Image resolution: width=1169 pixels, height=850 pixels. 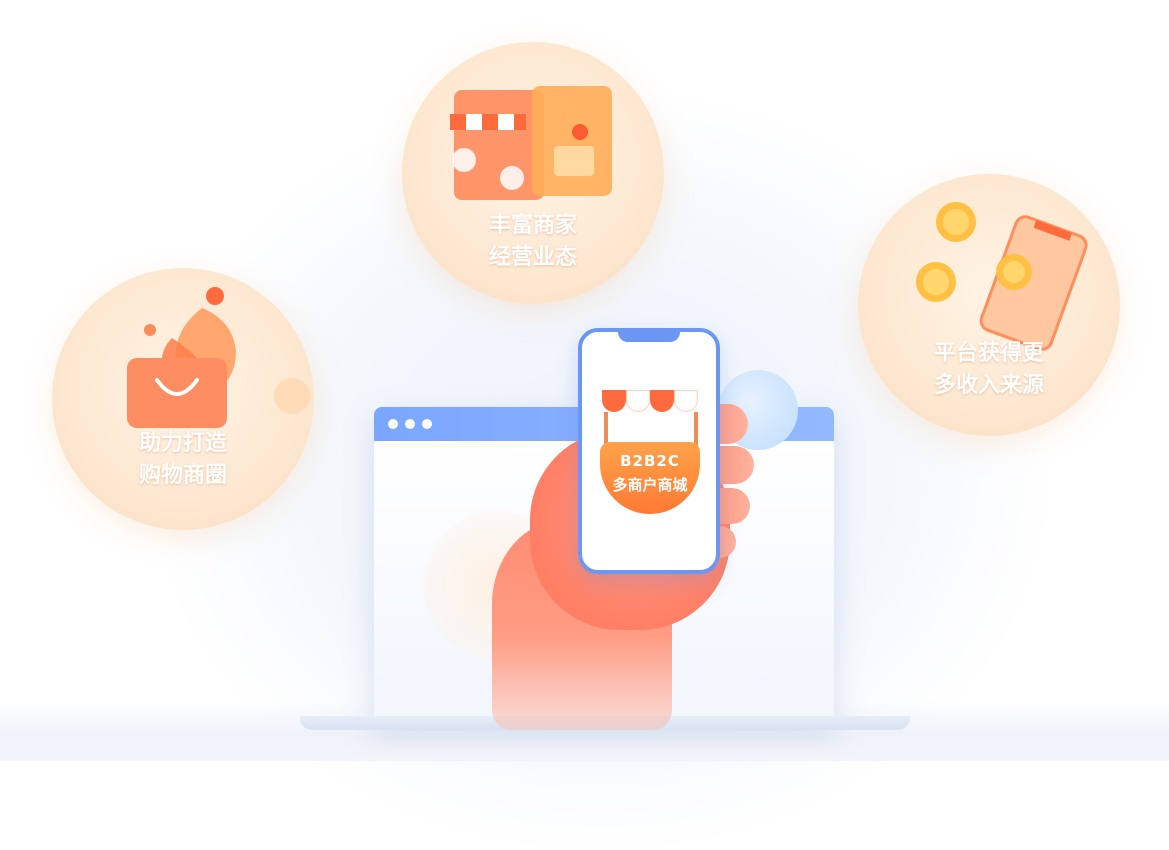 I want to click on bubble-top-line1: 丰富商家, so click(x=532, y=225).